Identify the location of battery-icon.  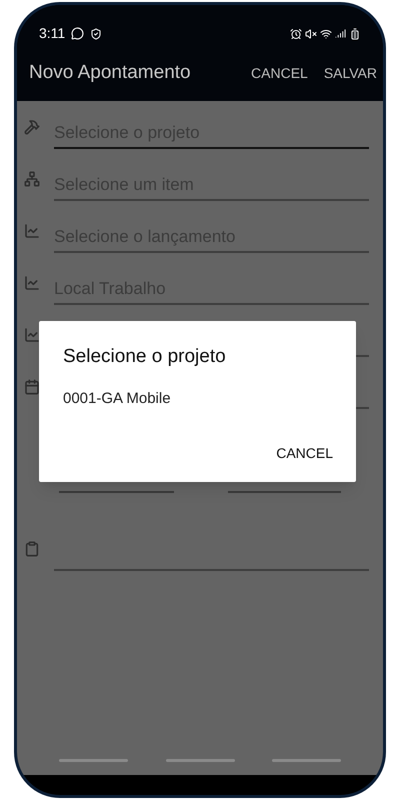
(355, 34).